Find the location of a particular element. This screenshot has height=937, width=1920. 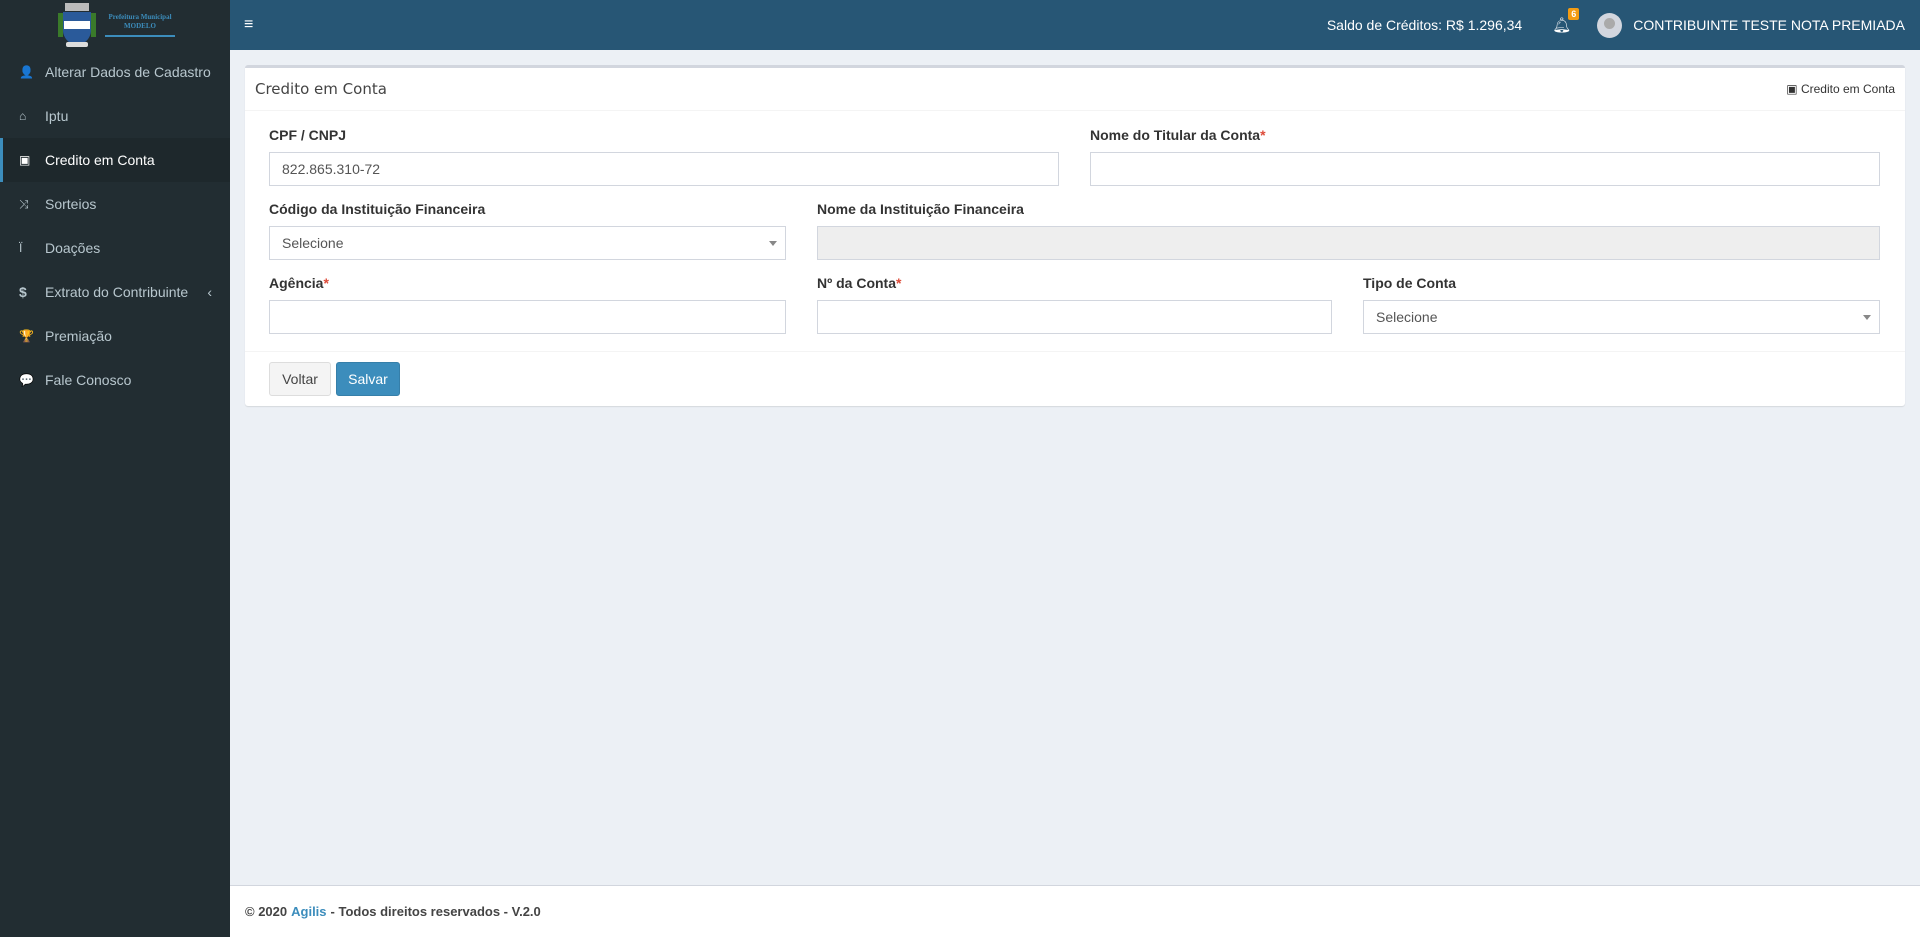

nome-inst-label: Nome da Instituição Financeira is located at coordinates (920, 209).